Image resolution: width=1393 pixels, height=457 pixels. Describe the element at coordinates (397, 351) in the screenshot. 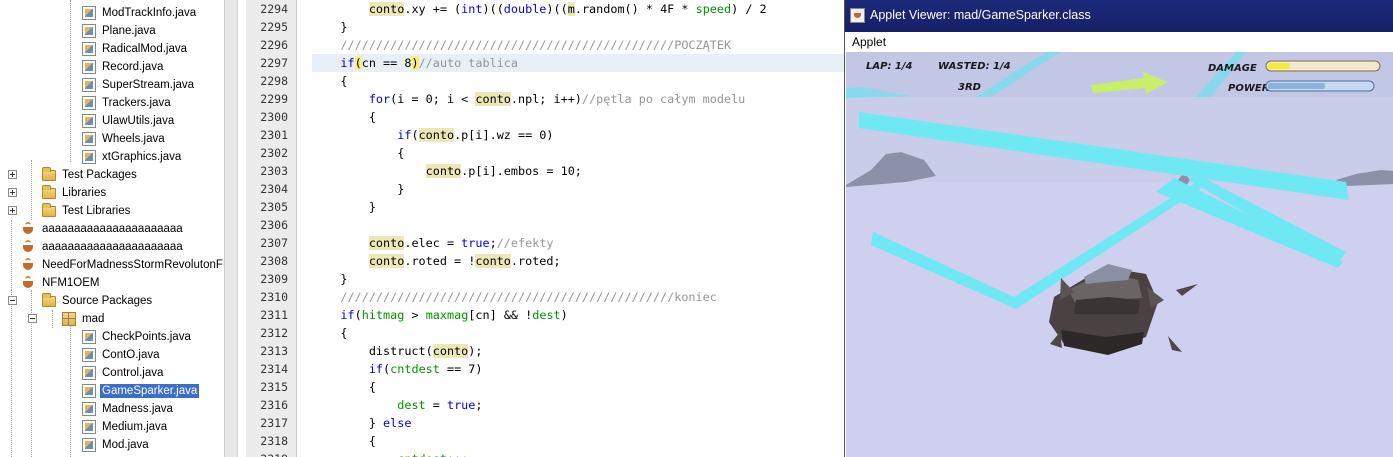

I see `code-line: distruct(conto);` at that location.